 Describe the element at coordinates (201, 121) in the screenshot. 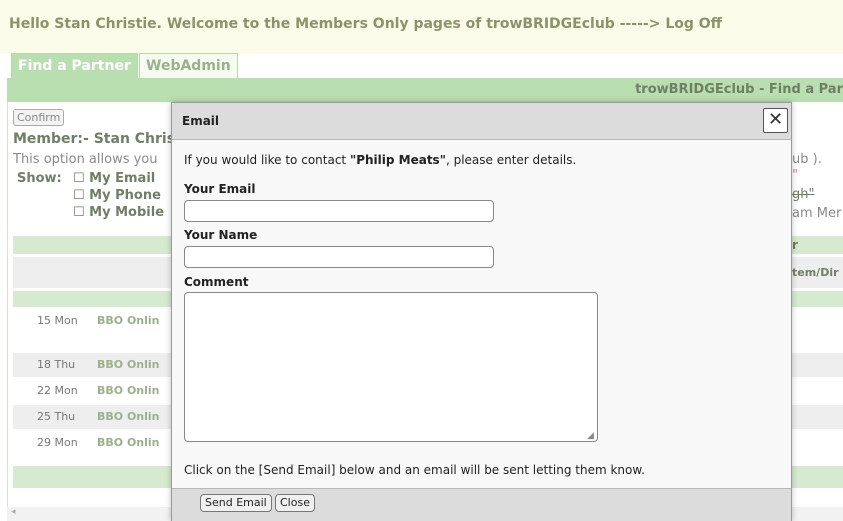

I see `dialog-title: Email` at that location.